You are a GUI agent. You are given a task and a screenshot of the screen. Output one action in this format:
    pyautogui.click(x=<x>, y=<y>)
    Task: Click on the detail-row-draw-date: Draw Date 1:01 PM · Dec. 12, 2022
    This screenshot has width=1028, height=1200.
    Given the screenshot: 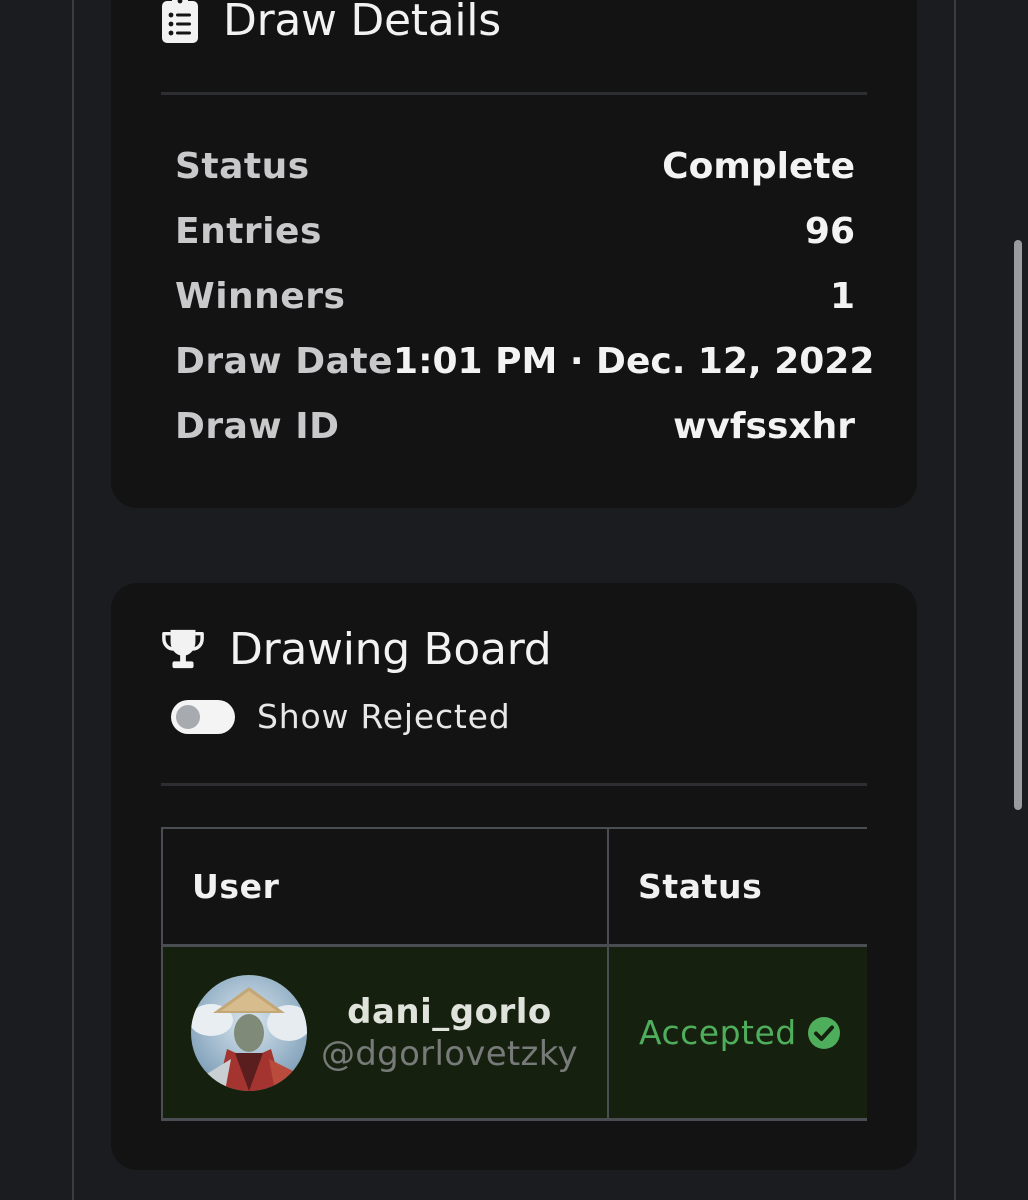 What is the action you would take?
    pyautogui.click(x=524, y=361)
    